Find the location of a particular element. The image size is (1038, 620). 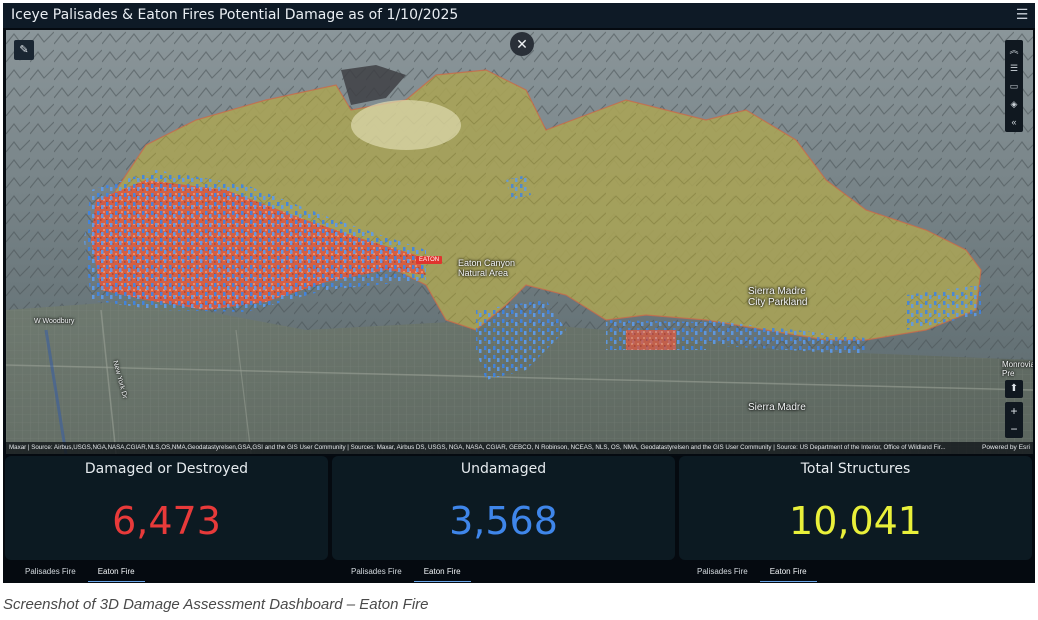

powered-by-esri: Powered by Esri is located at coordinates (1006, 448).